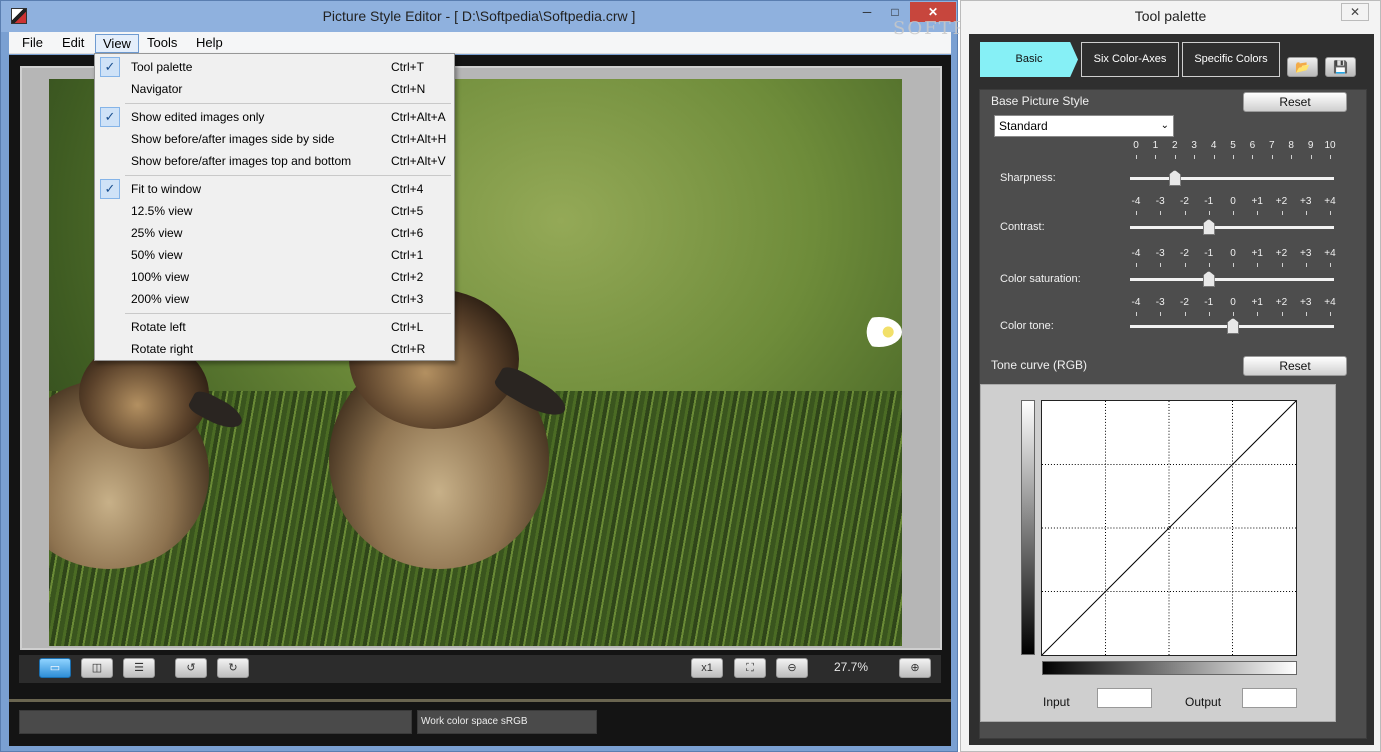  Describe the element at coordinates (419, 139) in the screenshot. I see `menu-item-shortcut: Ctrl+Alt+H` at that location.